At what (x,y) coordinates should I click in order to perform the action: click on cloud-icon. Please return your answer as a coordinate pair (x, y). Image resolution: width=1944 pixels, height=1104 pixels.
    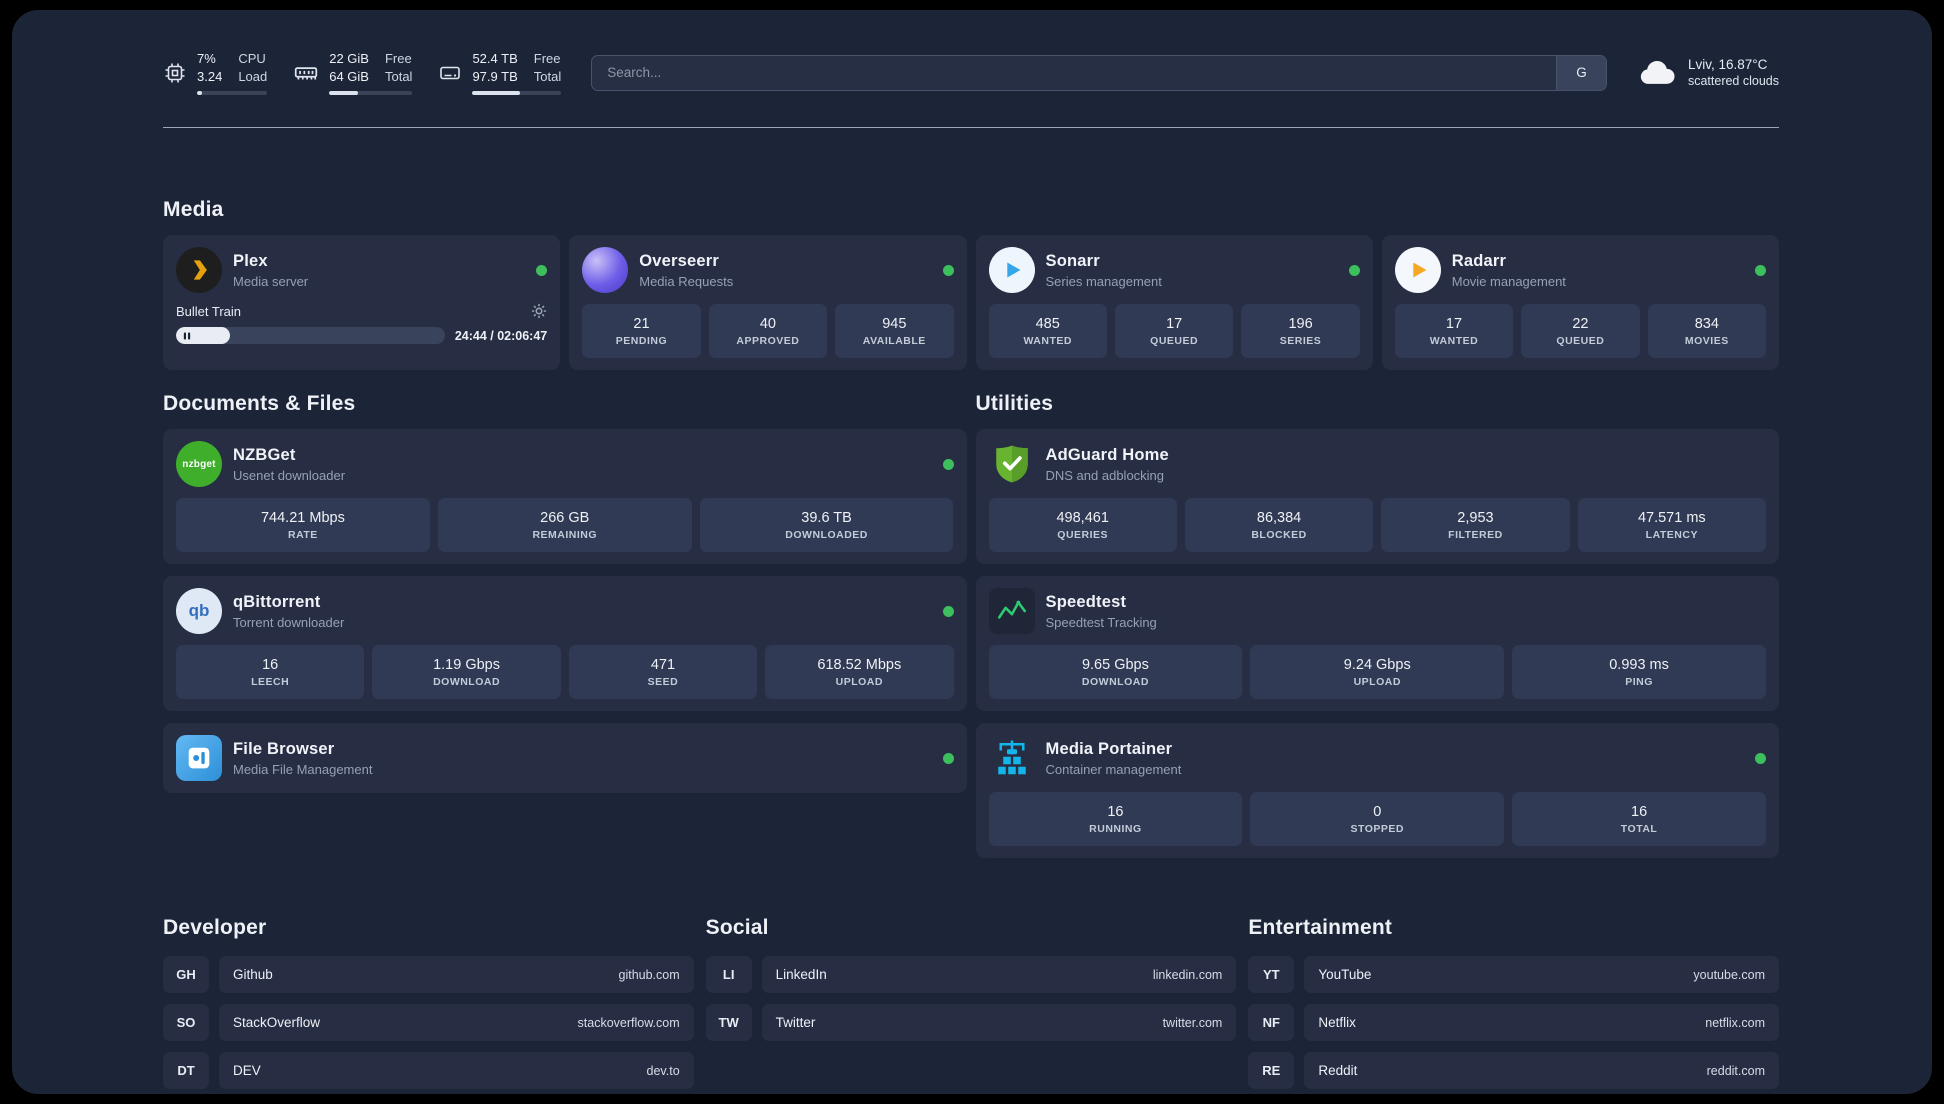
    Looking at the image, I should click on (1657, 73).